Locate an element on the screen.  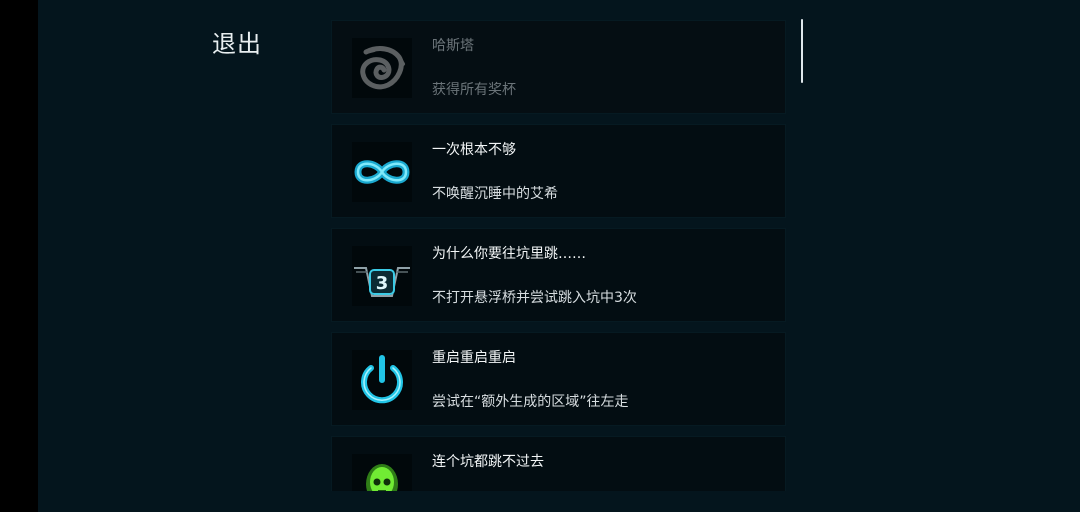
achievement-description: 尝试在“额外生成的区域”往左走 is located at coordinates (530, 402).